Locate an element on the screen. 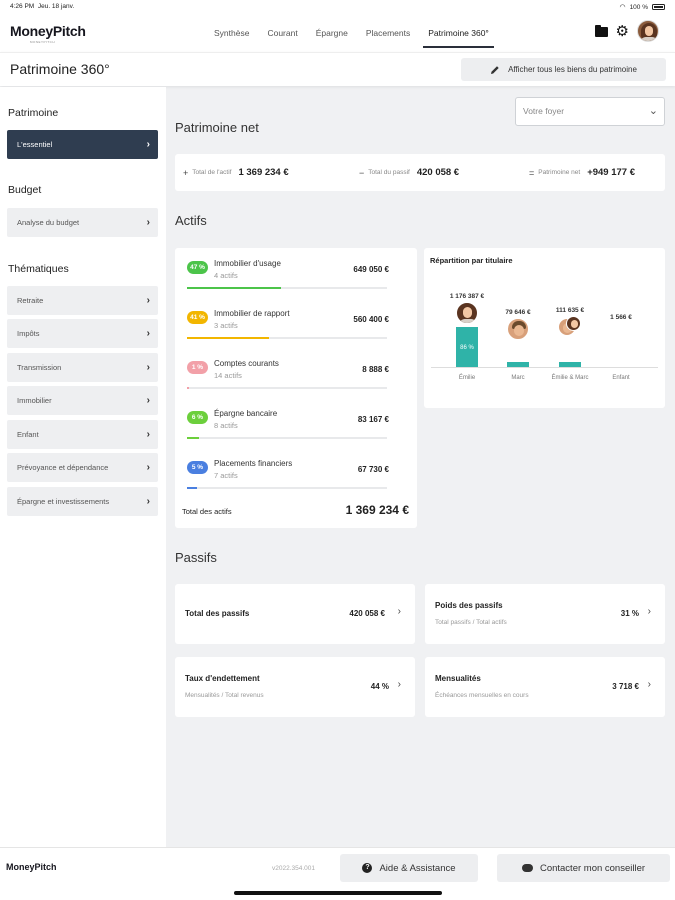 Image resolution: width=675 pixels, height=900 pixels. asset-row-epargne-bancaire: 6 % Épargne bancaire 8 actifs 83 167 € is located at coordinates (294, 424).